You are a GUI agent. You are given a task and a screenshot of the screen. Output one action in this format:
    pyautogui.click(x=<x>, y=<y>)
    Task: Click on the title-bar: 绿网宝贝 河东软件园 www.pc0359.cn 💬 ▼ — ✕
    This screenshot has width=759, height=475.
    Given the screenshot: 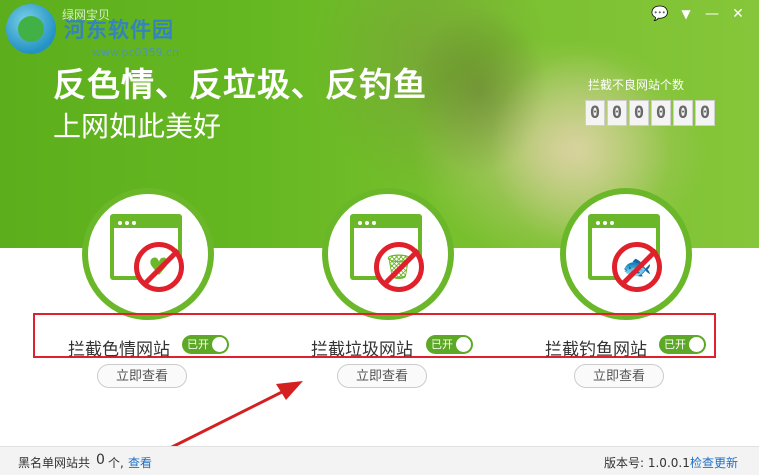 What is the action you would take?
    pyautogui.click(x=379, y=29)
    